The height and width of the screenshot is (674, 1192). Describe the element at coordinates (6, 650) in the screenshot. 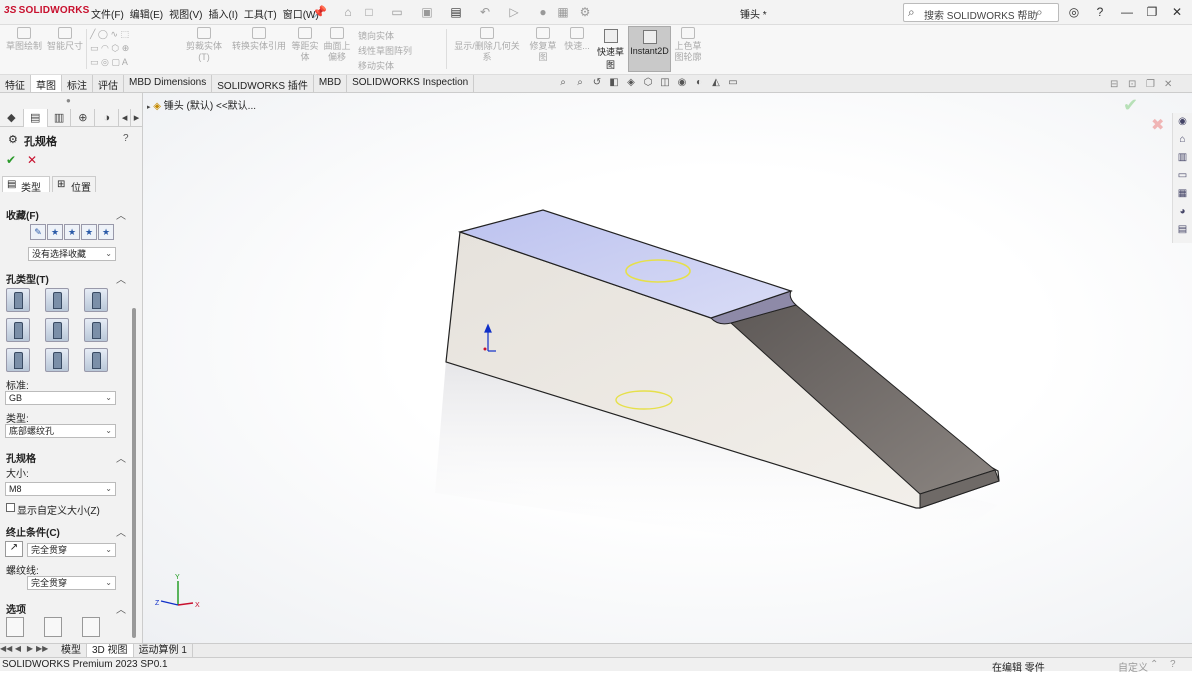

I see `first-tab-icon: ◀◀` at that location.